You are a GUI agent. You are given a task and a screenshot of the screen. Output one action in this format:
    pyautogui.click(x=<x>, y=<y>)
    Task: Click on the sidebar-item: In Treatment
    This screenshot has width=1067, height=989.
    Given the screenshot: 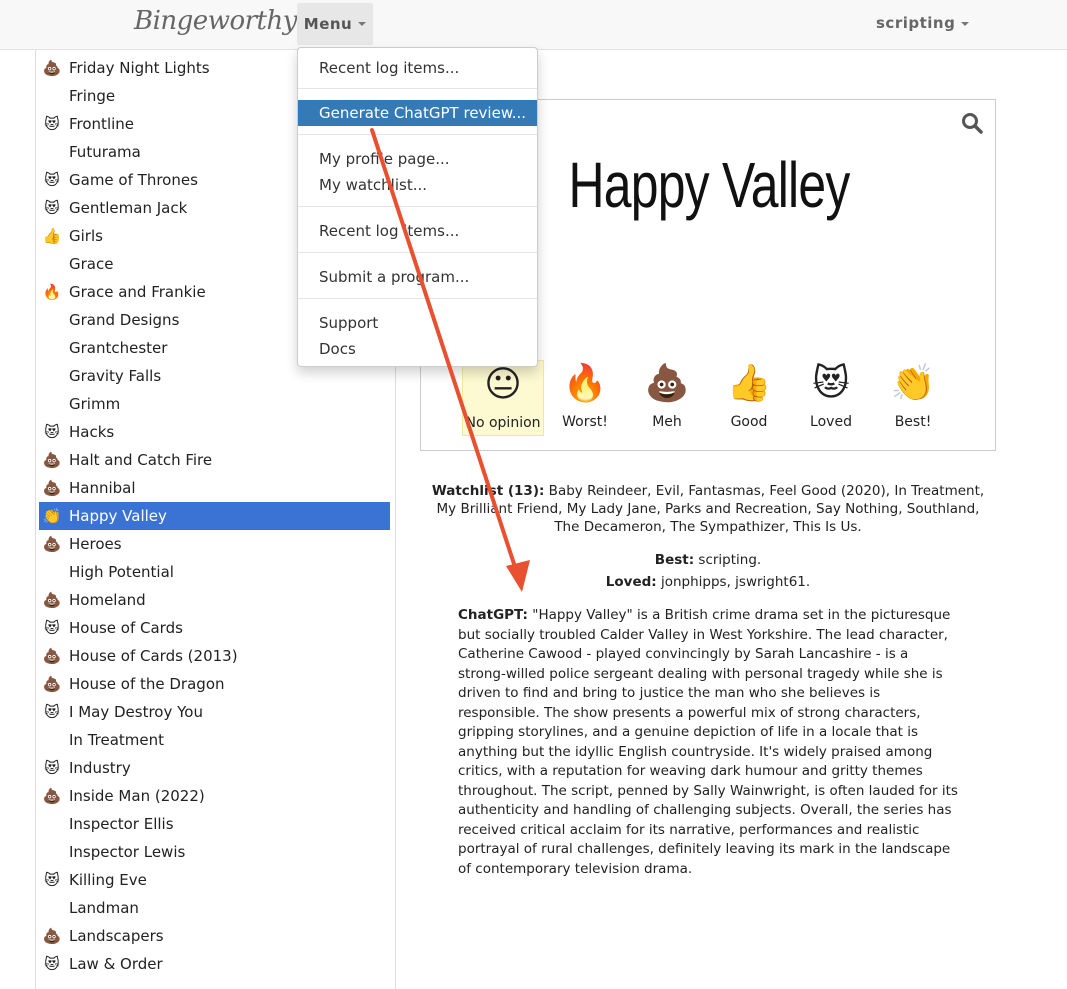 What is the action you would take?
    pyautogui.click(x=214, y=740)
    